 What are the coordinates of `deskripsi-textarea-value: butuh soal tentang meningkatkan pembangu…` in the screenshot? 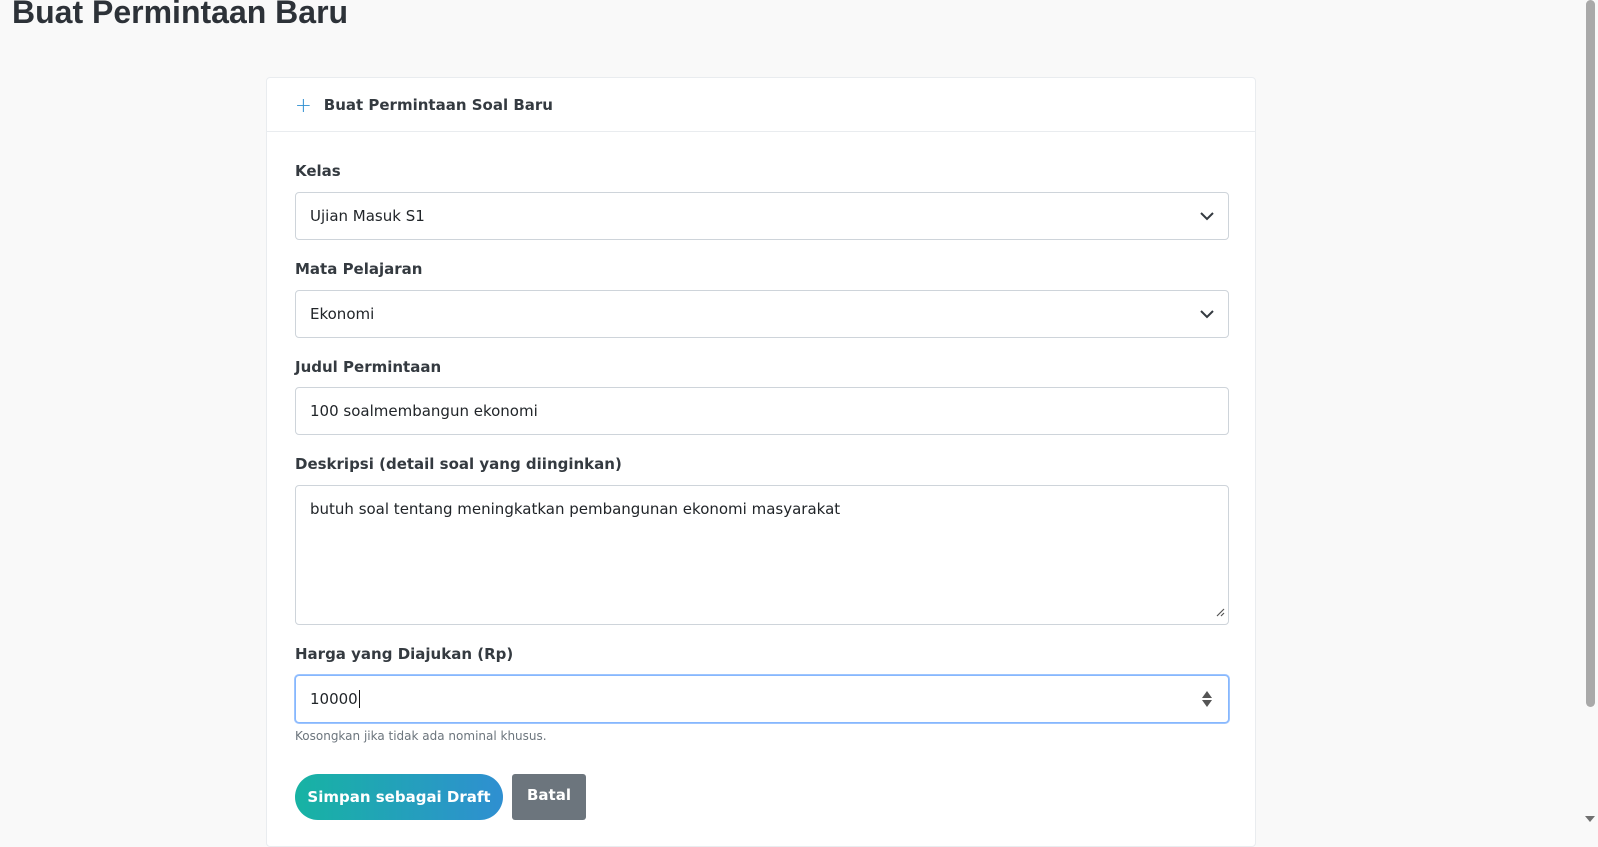 It's located at (575, 509).